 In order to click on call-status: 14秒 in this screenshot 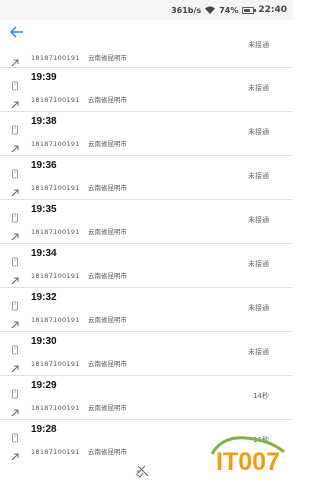, I will do `click(261, 396)`.